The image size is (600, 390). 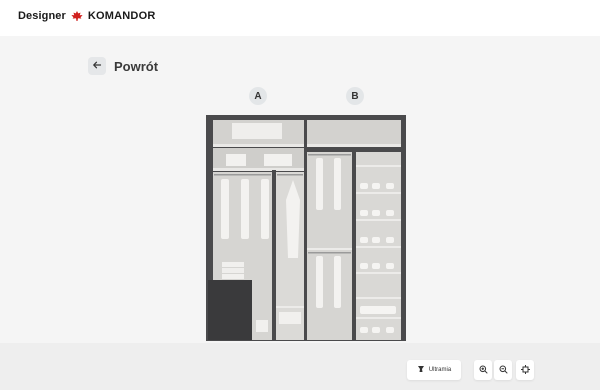 I want to click on zoom-out-icon, so click(x=503, y=370).